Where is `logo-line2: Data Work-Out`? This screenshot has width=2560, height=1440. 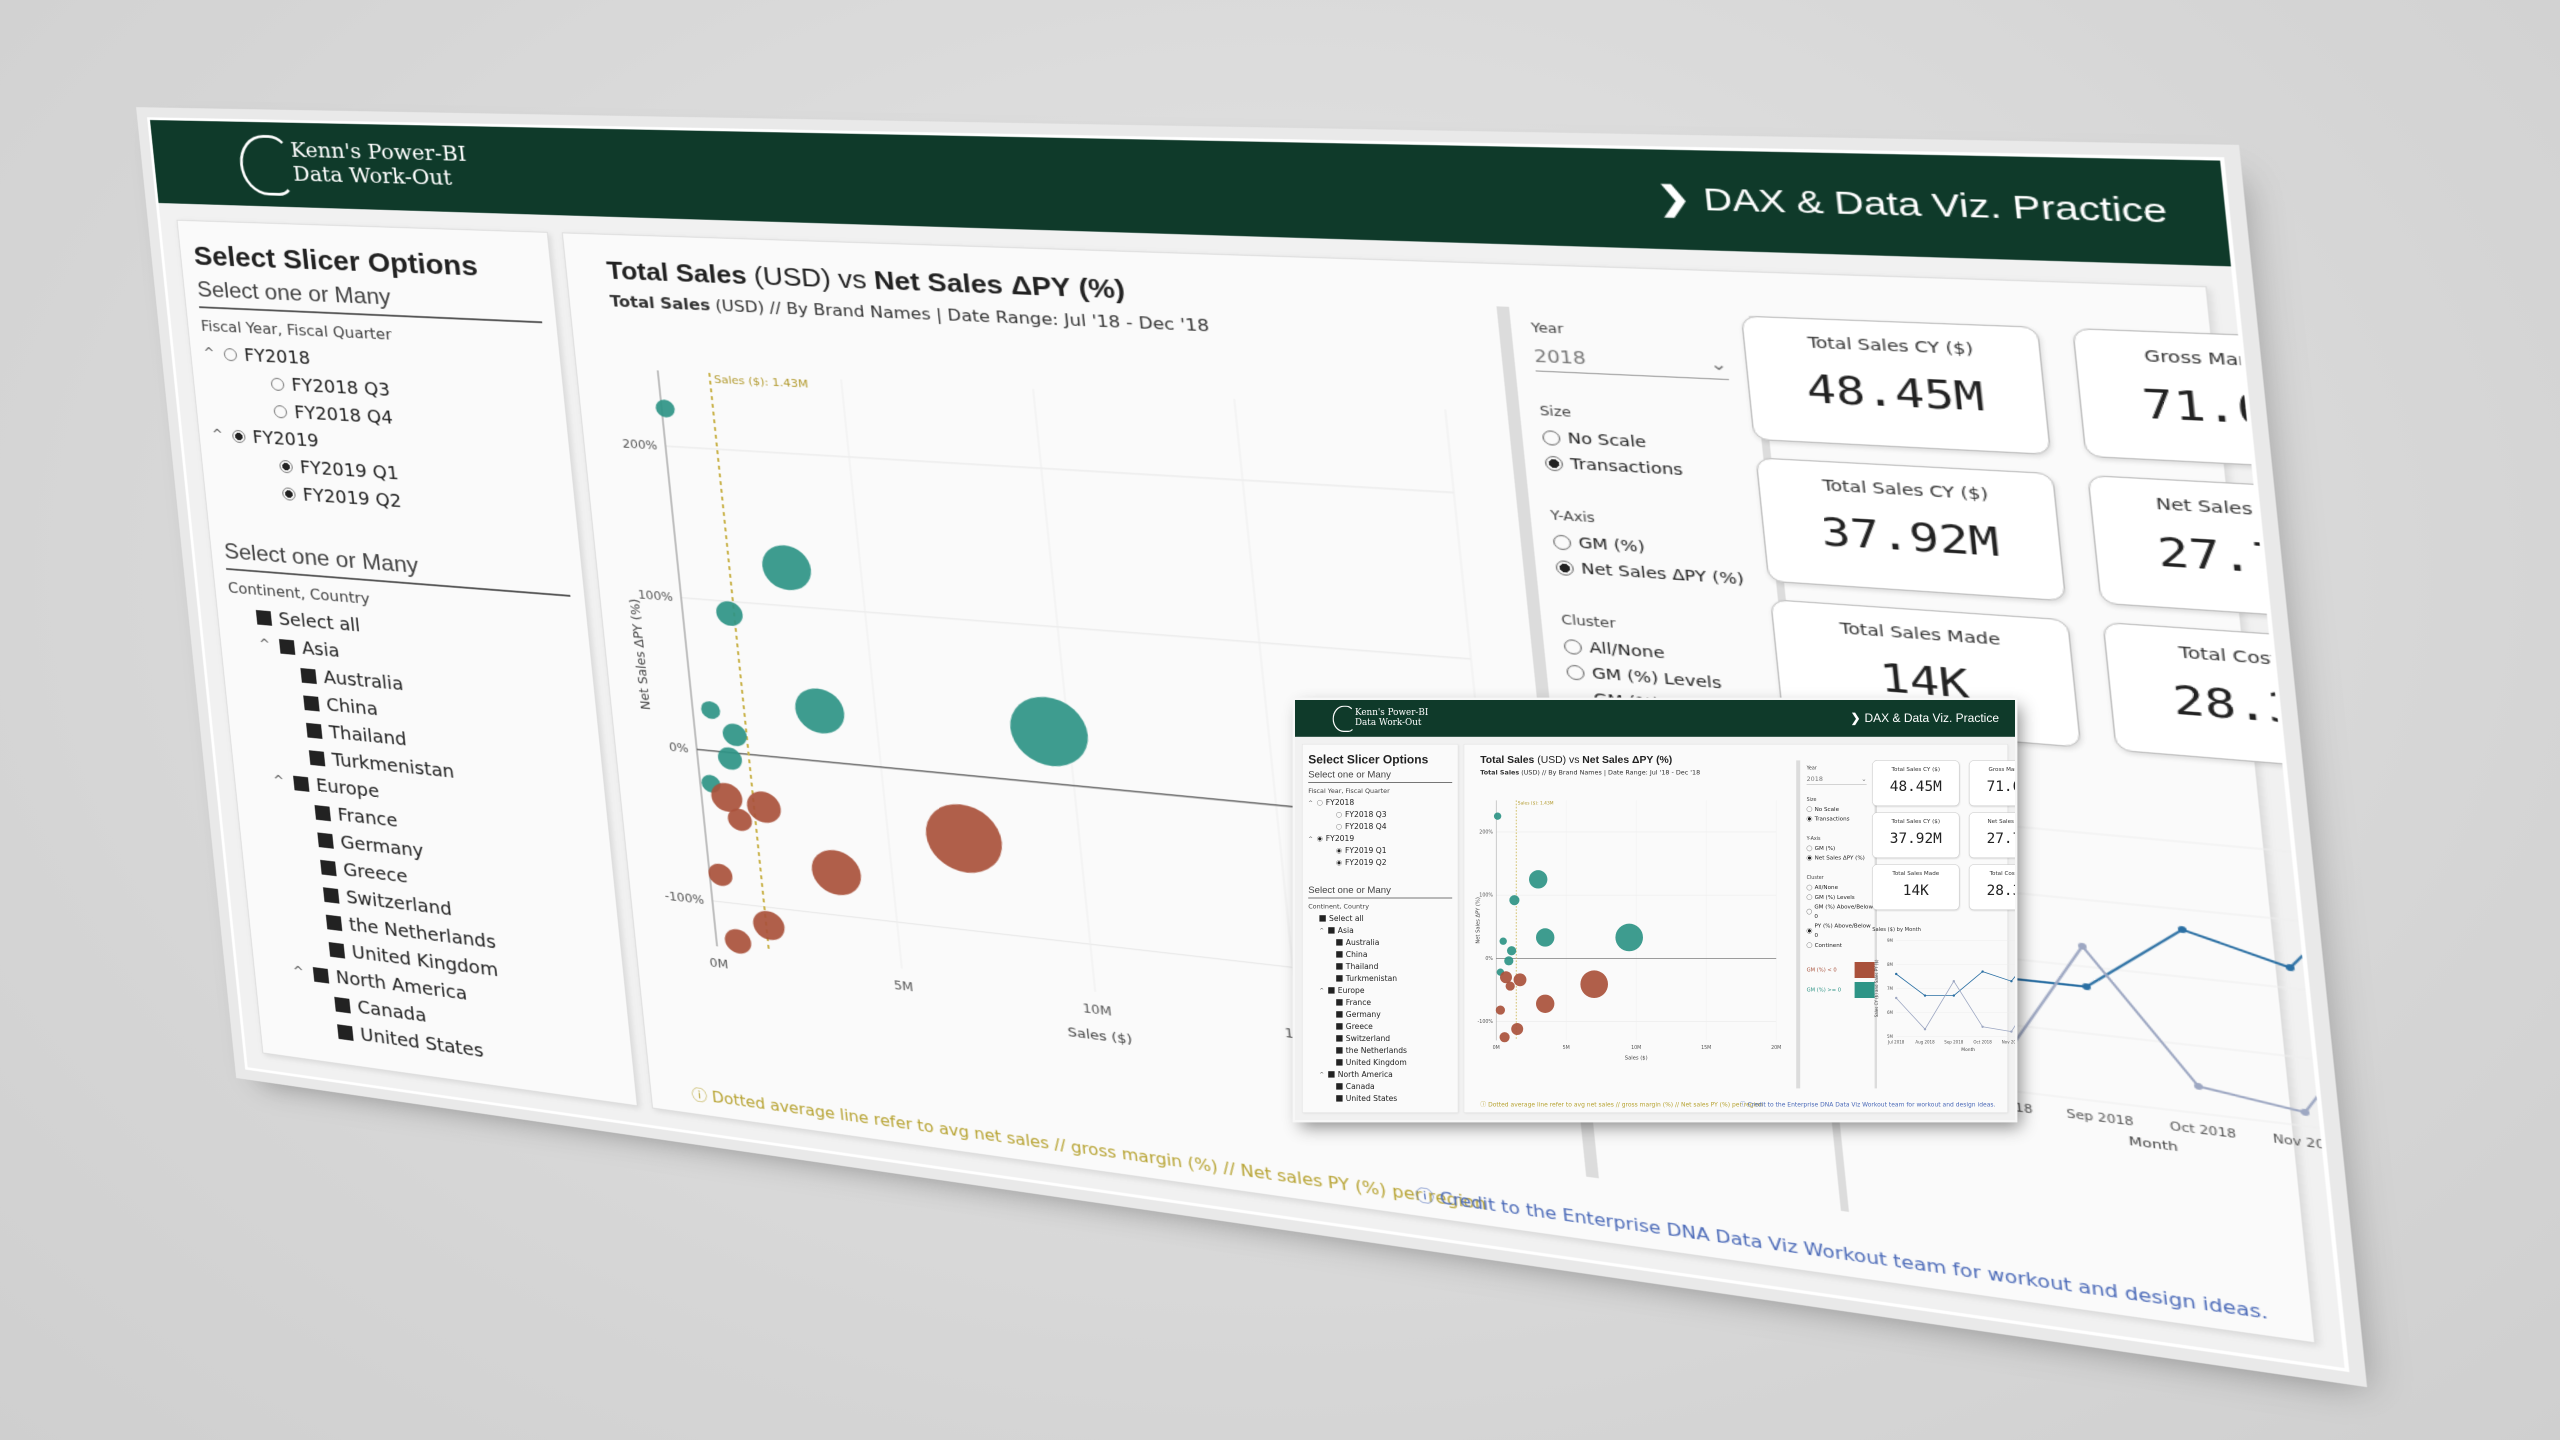 logo-line2: Data Work-Out is located at coordinates (1388, 722).